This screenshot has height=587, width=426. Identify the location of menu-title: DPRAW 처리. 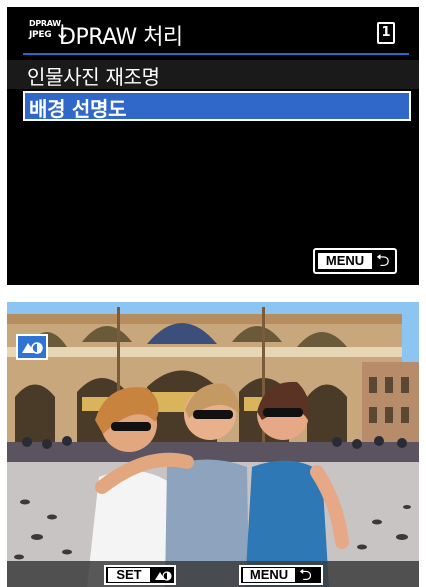
(121, 37).